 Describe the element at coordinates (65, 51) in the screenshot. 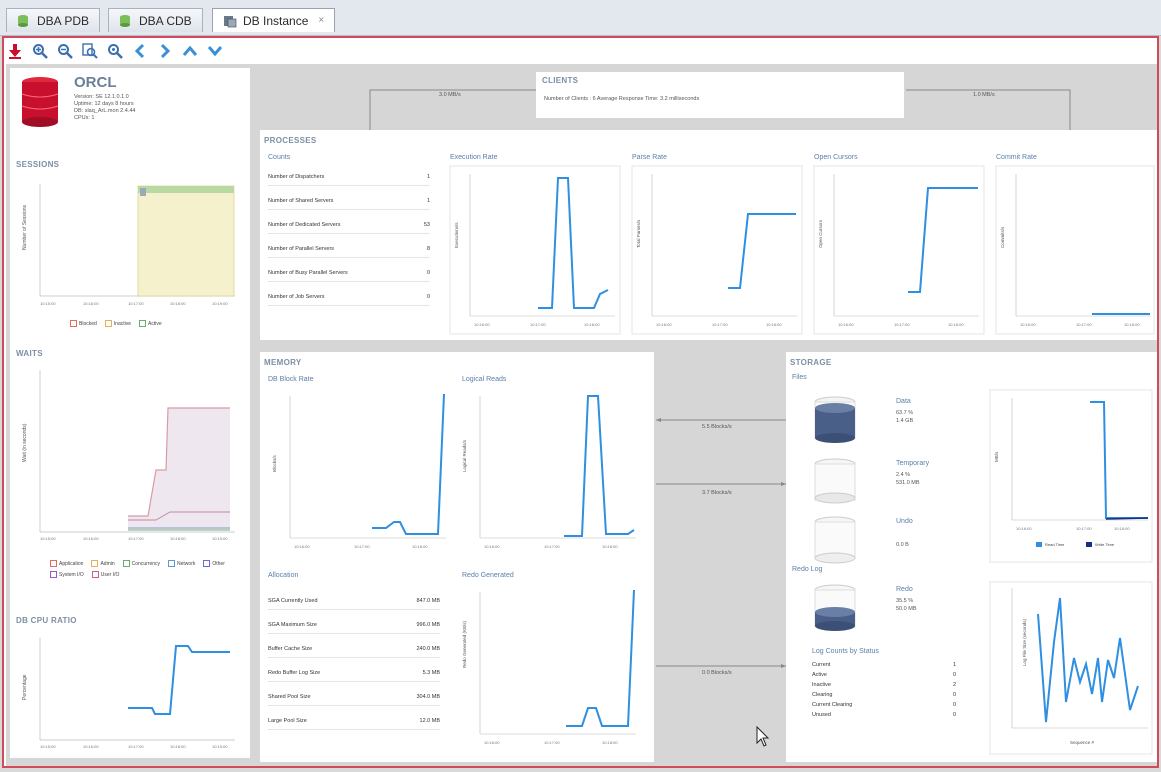

I see `zoom-out-icon` at that location.